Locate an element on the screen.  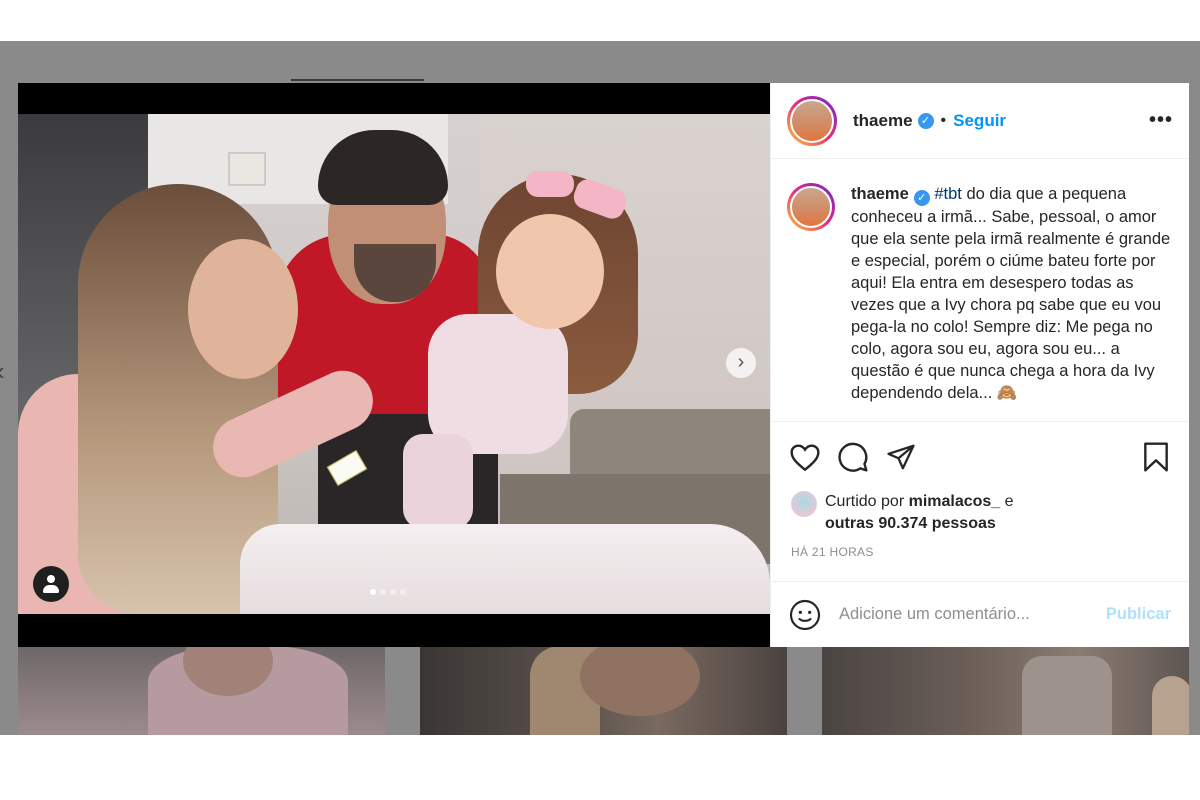
next-slide-button: › is located at coordinates (741, 363).